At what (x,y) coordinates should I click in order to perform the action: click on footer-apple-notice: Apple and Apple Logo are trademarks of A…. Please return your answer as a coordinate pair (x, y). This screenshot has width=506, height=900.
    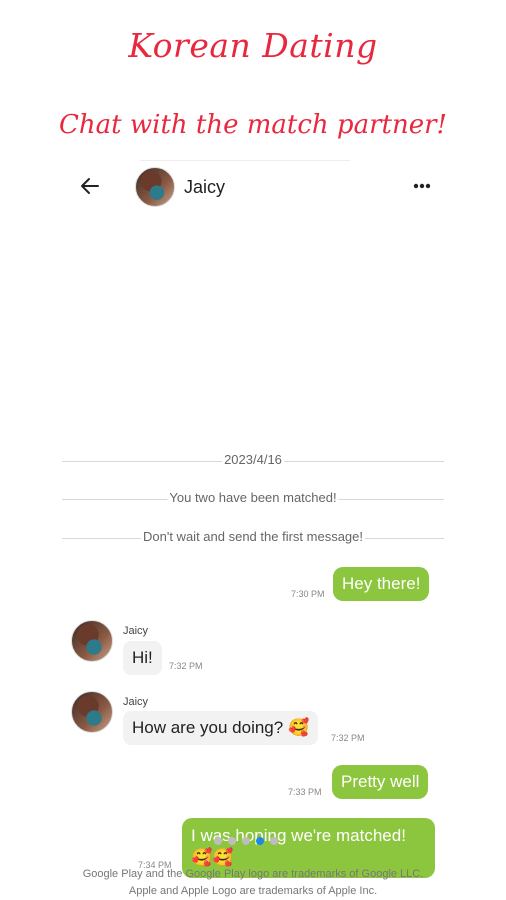
    Looking at the image, I should click on (253, 891).